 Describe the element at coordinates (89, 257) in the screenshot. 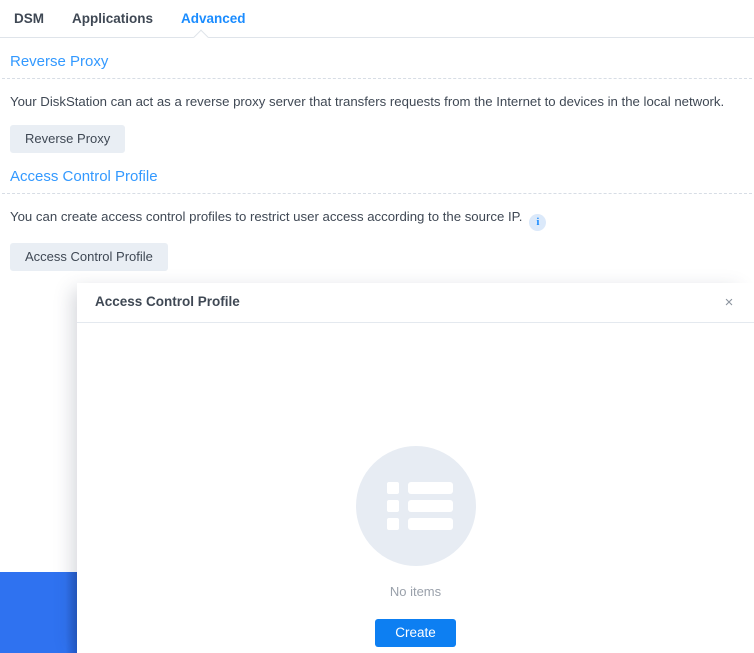

I see `access-control-profile-button: Access Control Profile` at that location.